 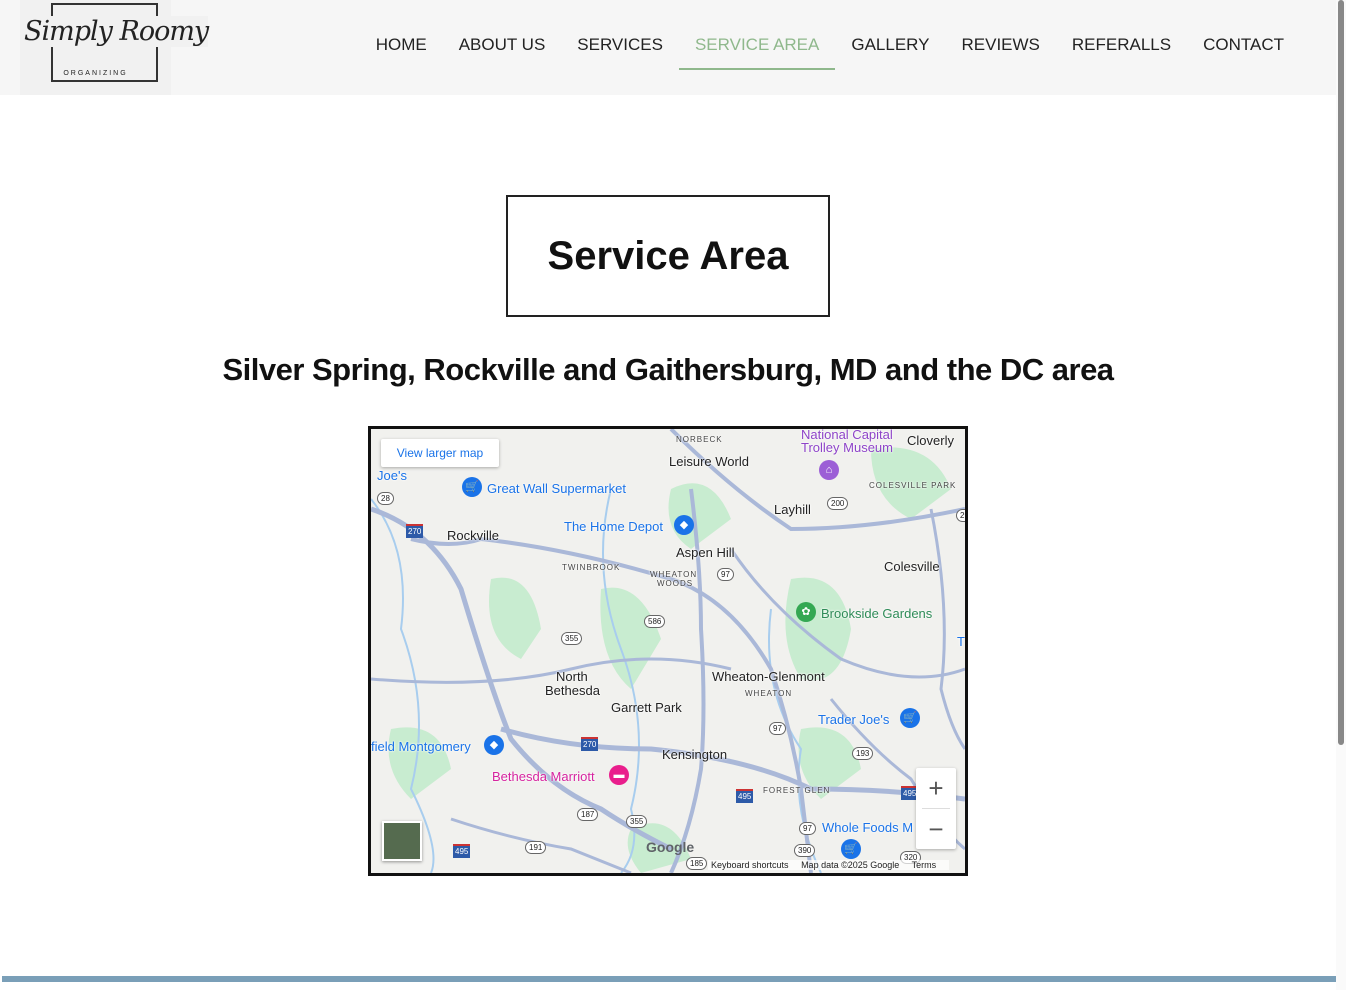 What do you see at coordinates (1341, 372) in the screenshot?
I see `scrollbar-thumb` at bounding box center [1341, 372].